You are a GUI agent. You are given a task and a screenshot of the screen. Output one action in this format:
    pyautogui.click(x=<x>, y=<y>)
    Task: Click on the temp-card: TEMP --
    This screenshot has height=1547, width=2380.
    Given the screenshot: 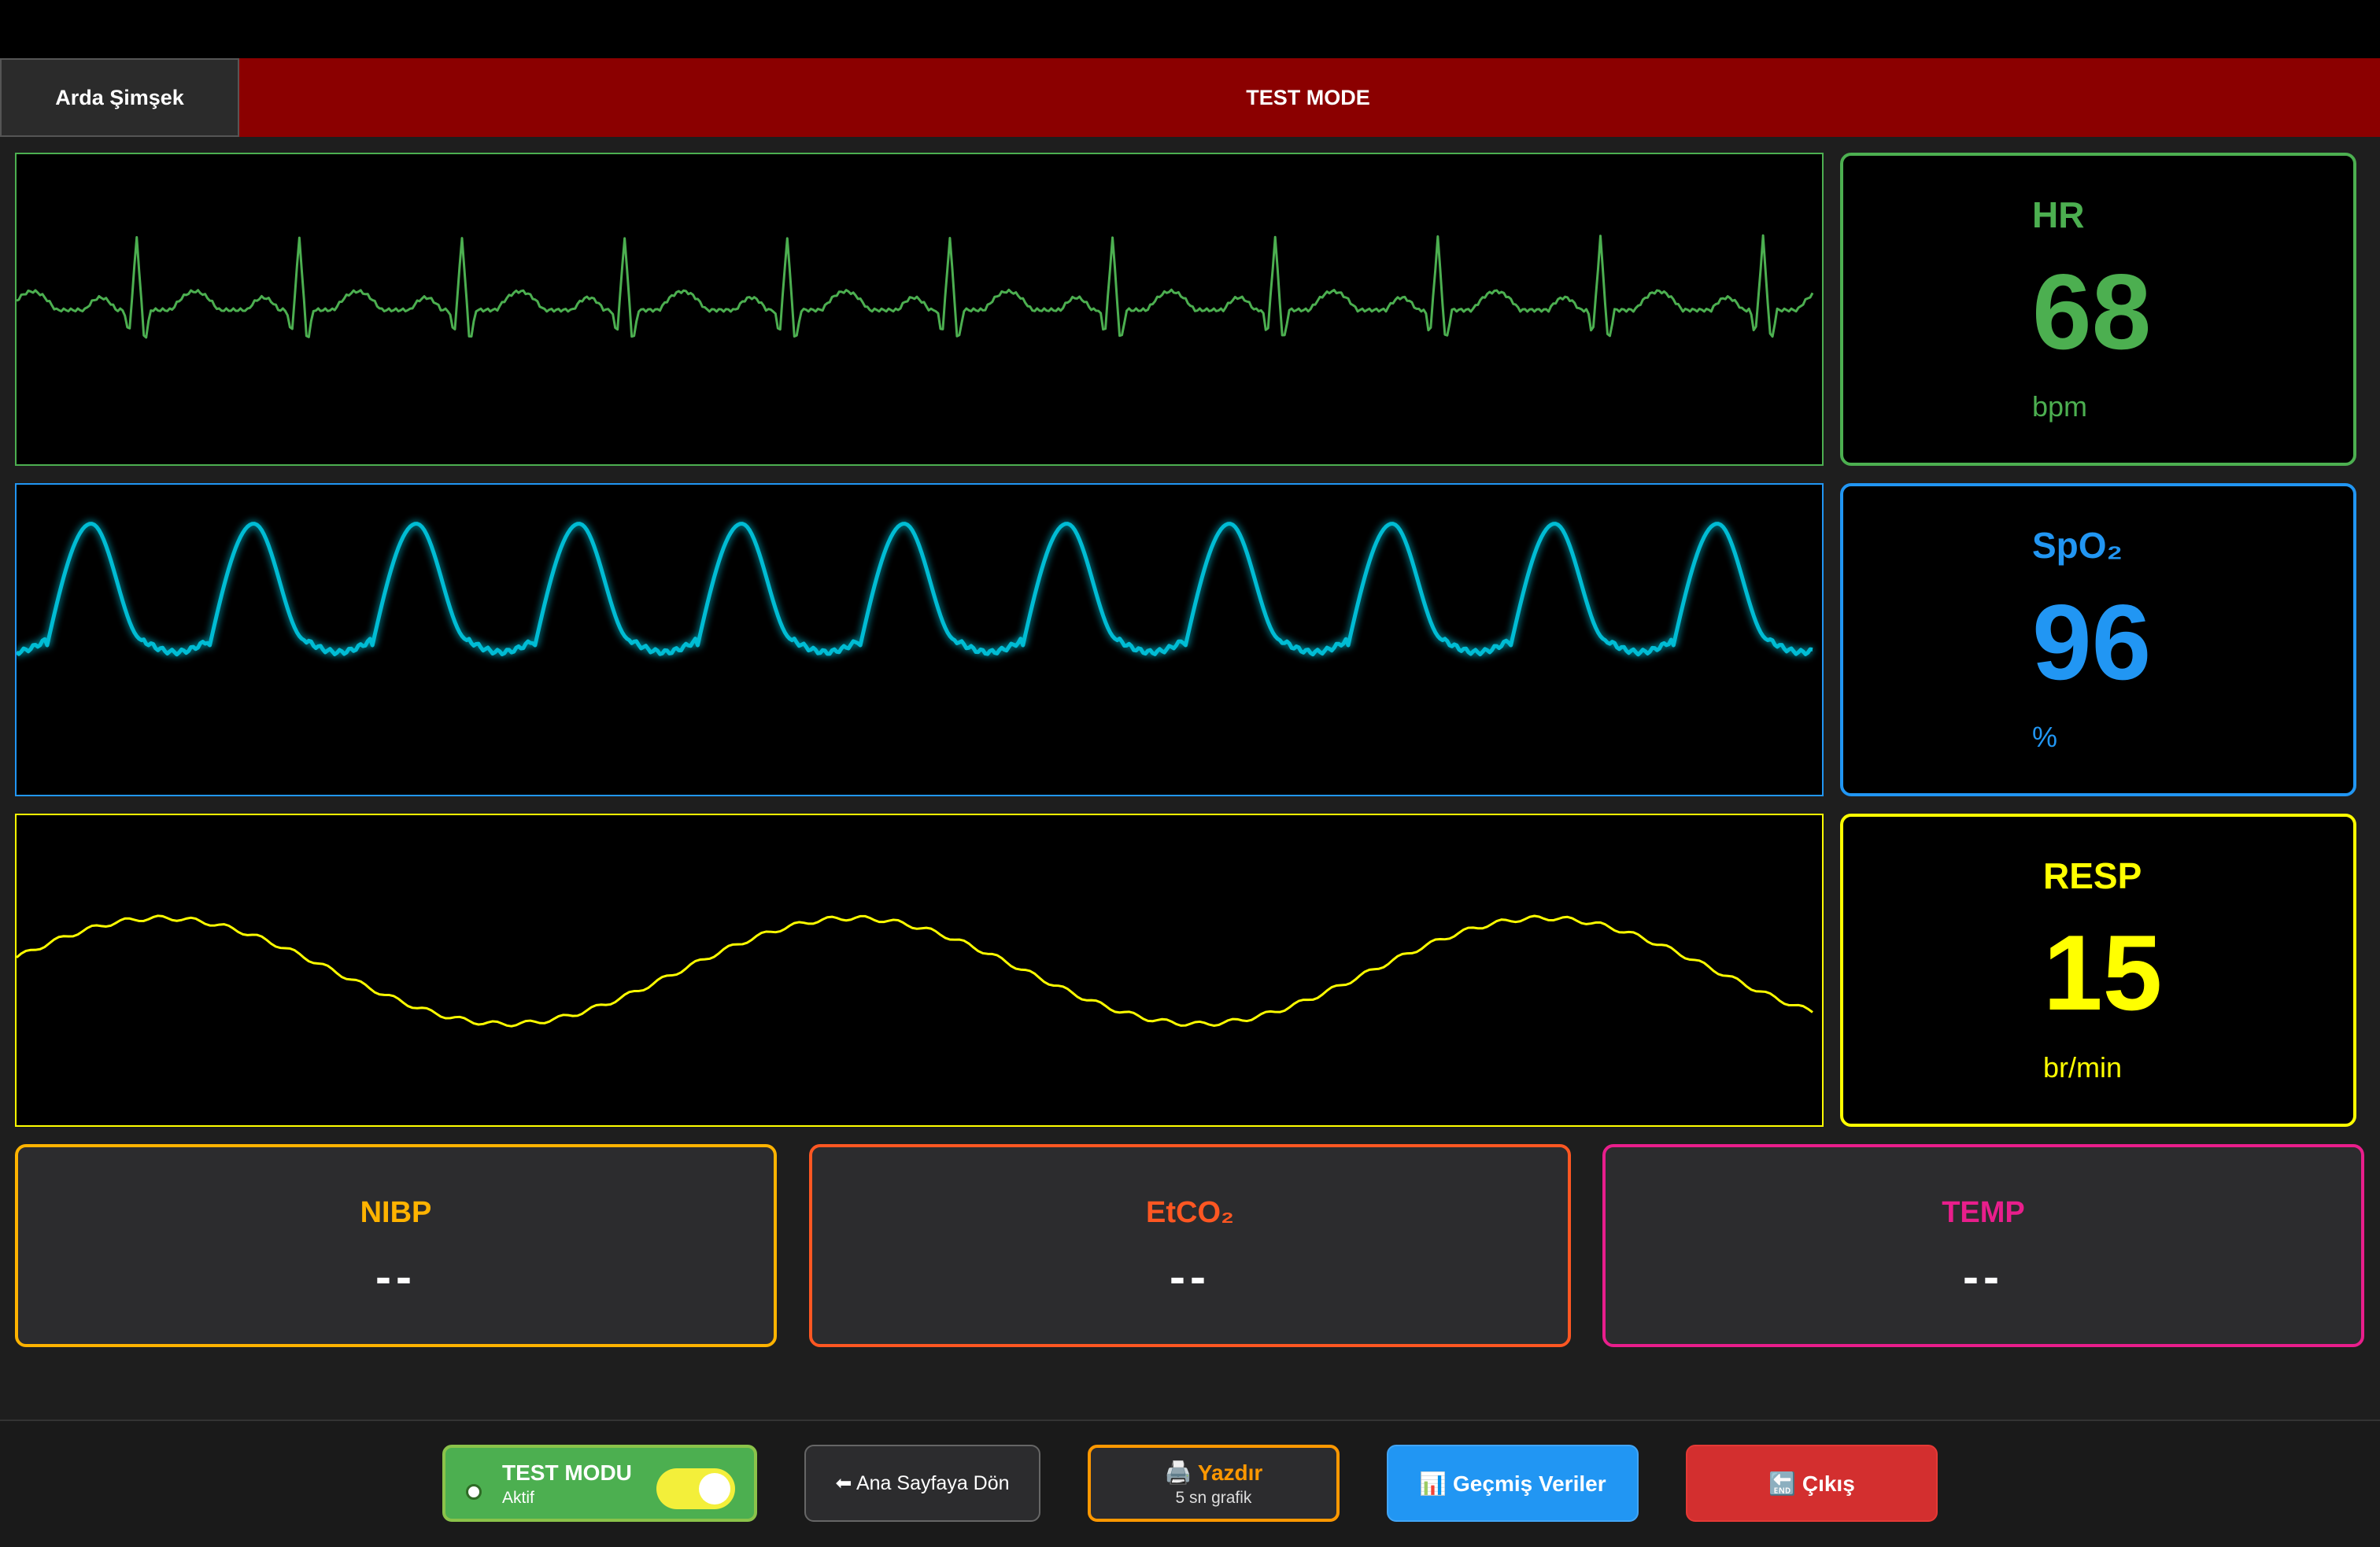 What is the action you would take?
    pyautogui.click(x=1983, y=1245)
    